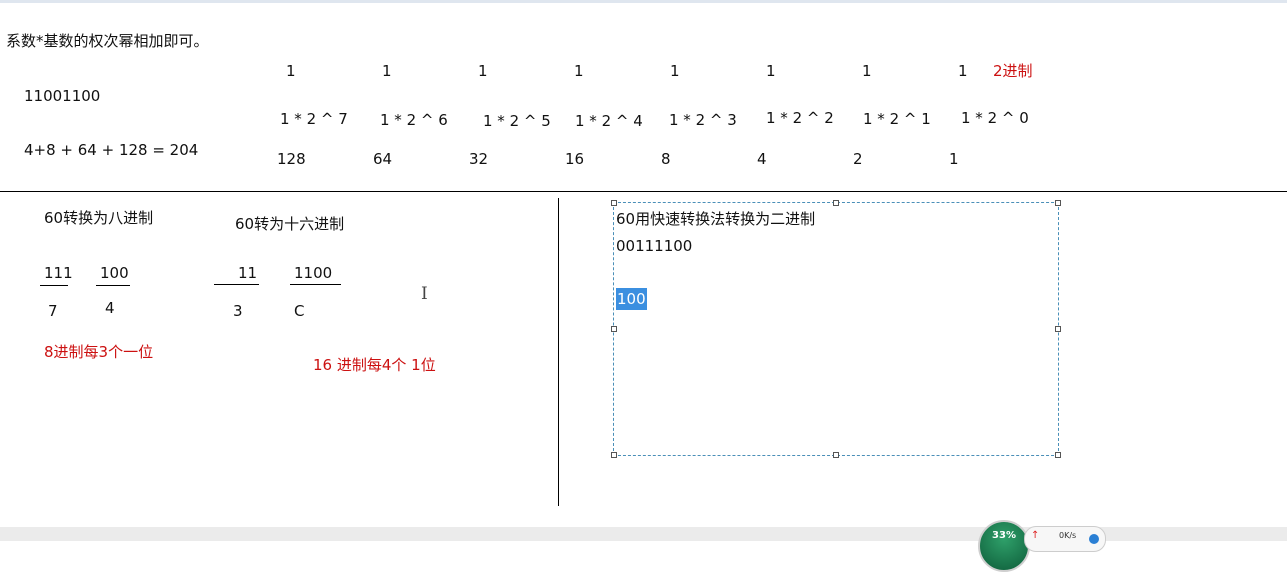 Image resolution: width=1287 pixels, height=572 pixels. Describe the element at coordinates (290, 224) in the screenshot. I see `hex-title: 60转为十六进制` at that location.